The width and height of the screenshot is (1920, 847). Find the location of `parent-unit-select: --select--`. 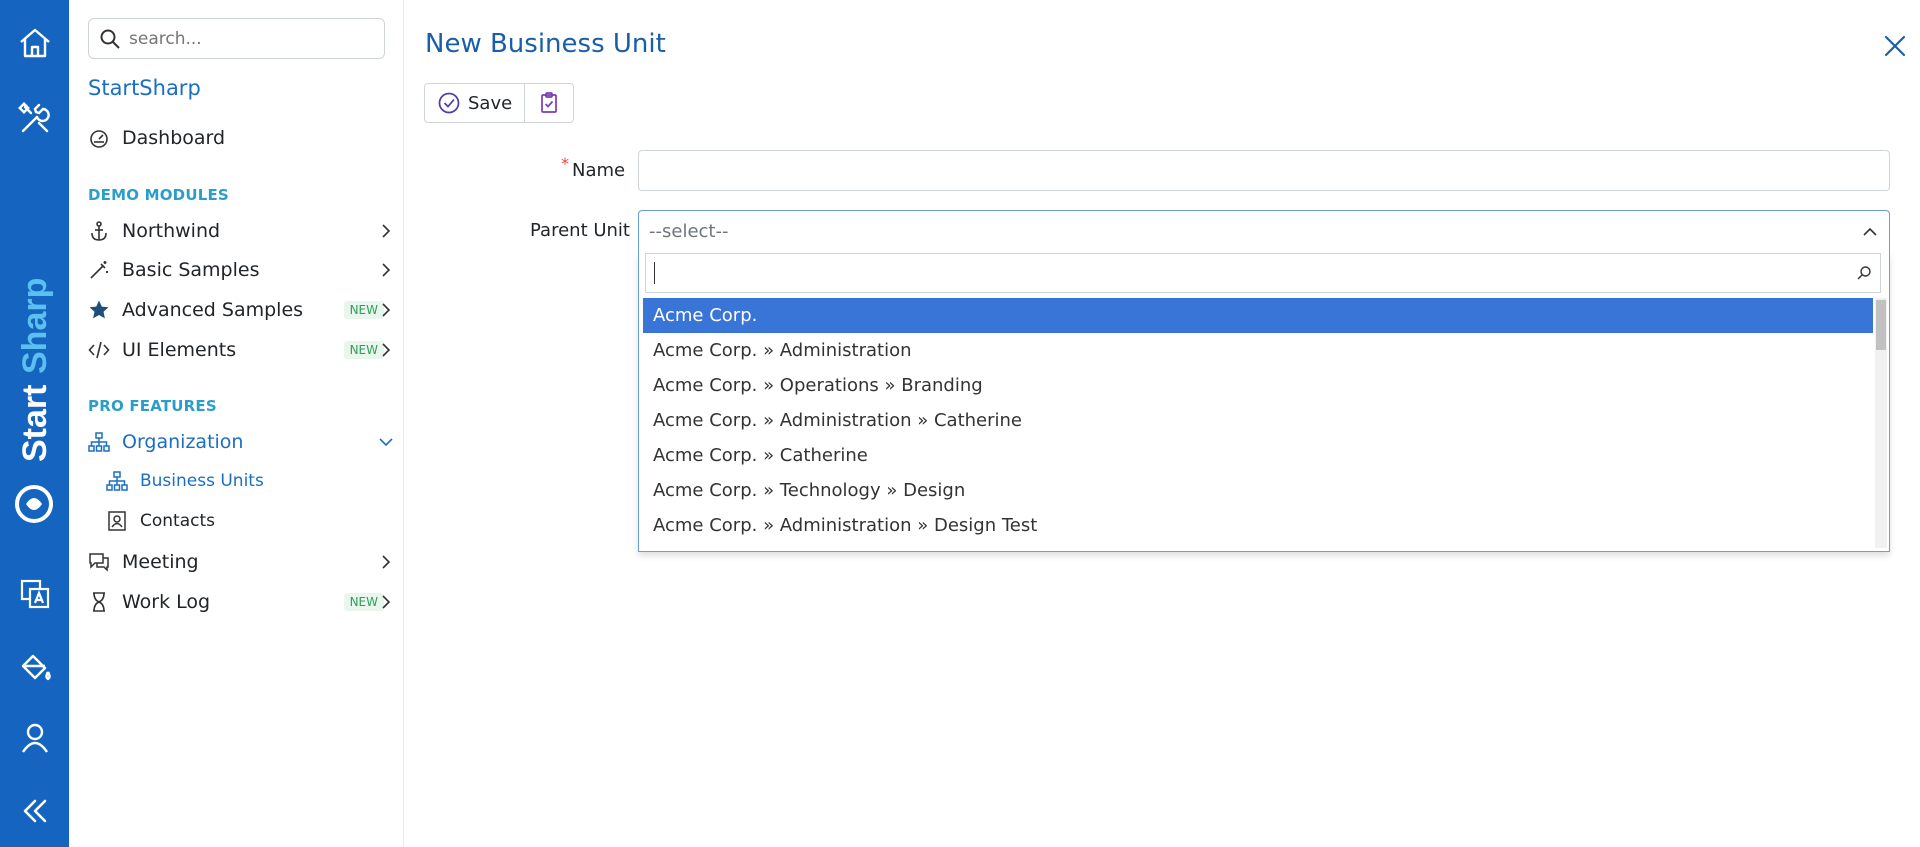

parent-unit-select: --select-- is located at coordinates (1264, 231).